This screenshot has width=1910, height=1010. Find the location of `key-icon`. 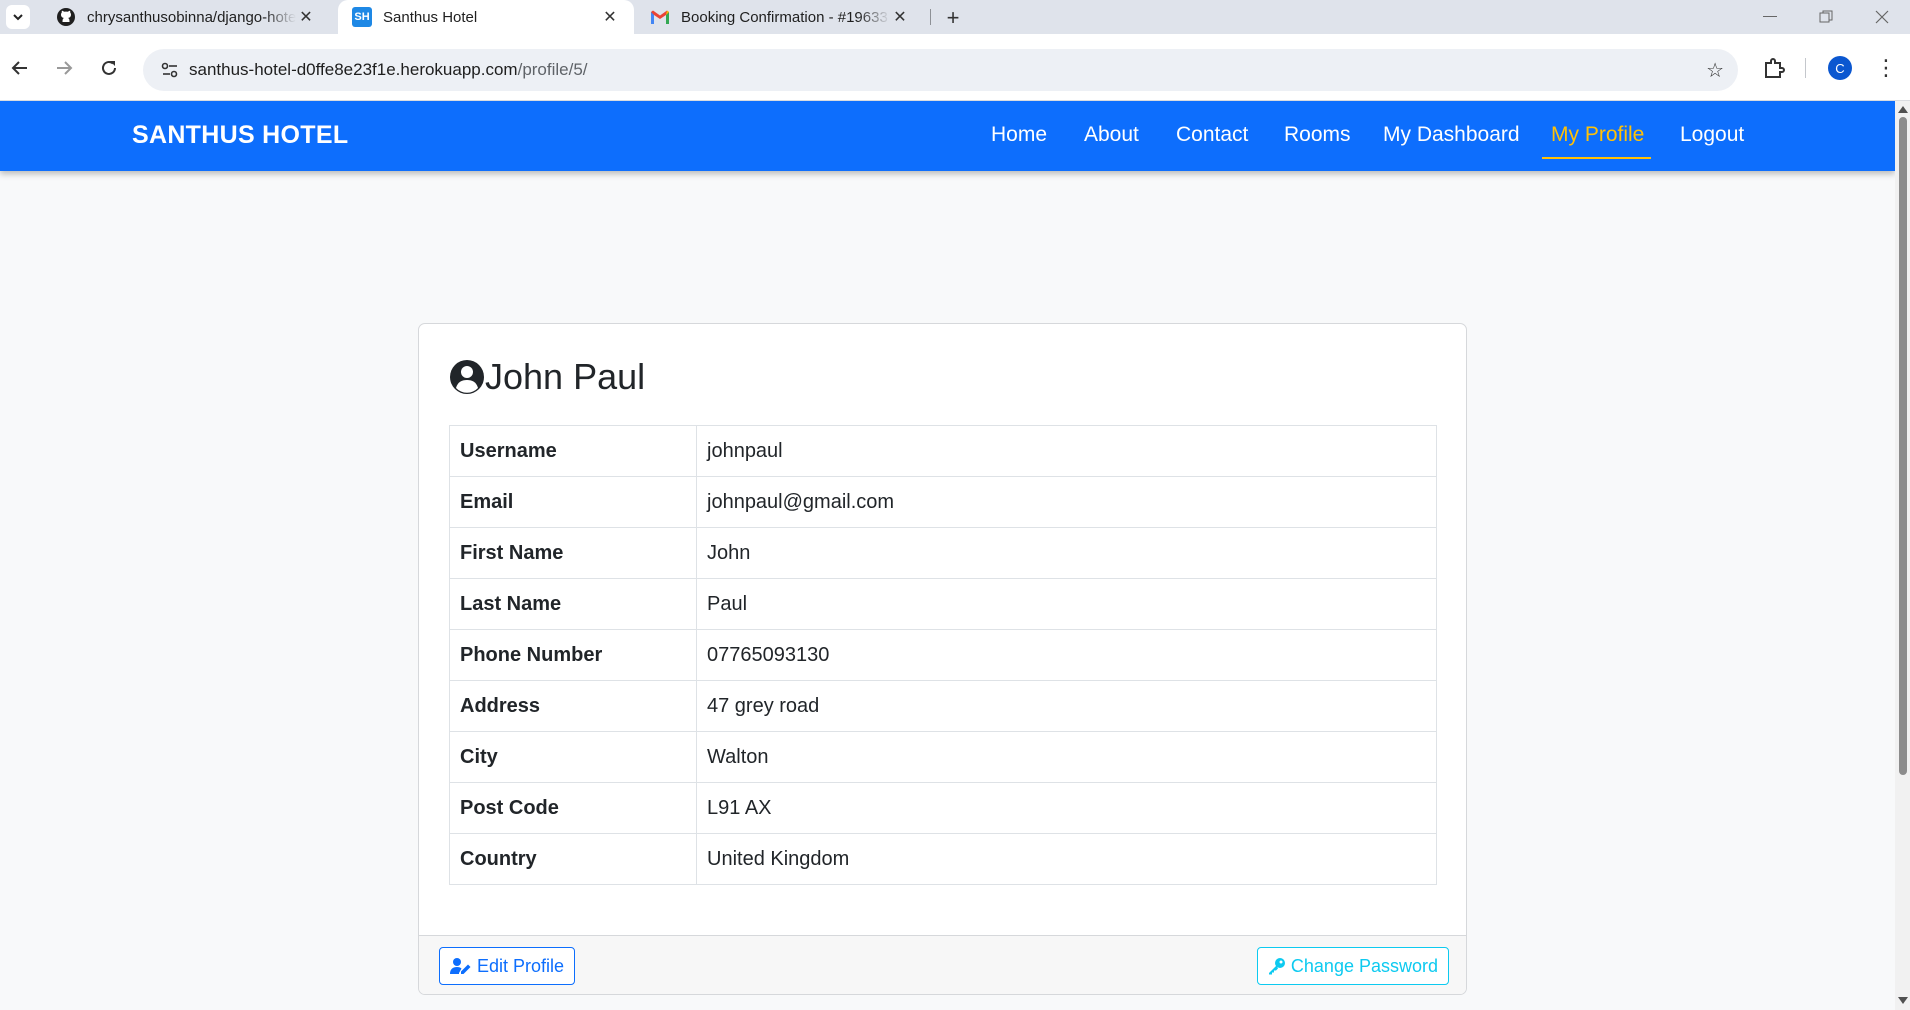

key-icon is located at coordinates (1276, 966).